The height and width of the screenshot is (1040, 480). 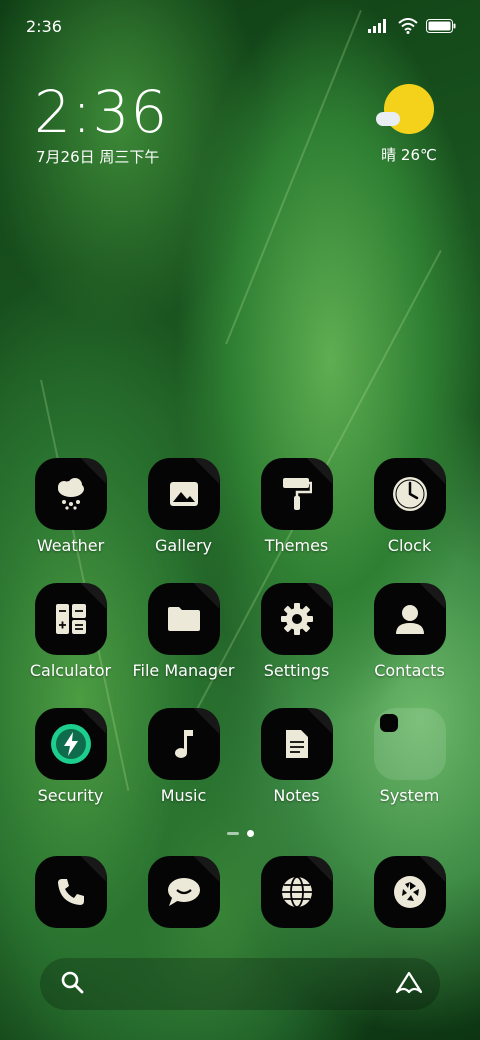 What do you see at coordinates (70, 545) in the screenshot?
I see `app-label: Weather` at bounding box center [70, 545].